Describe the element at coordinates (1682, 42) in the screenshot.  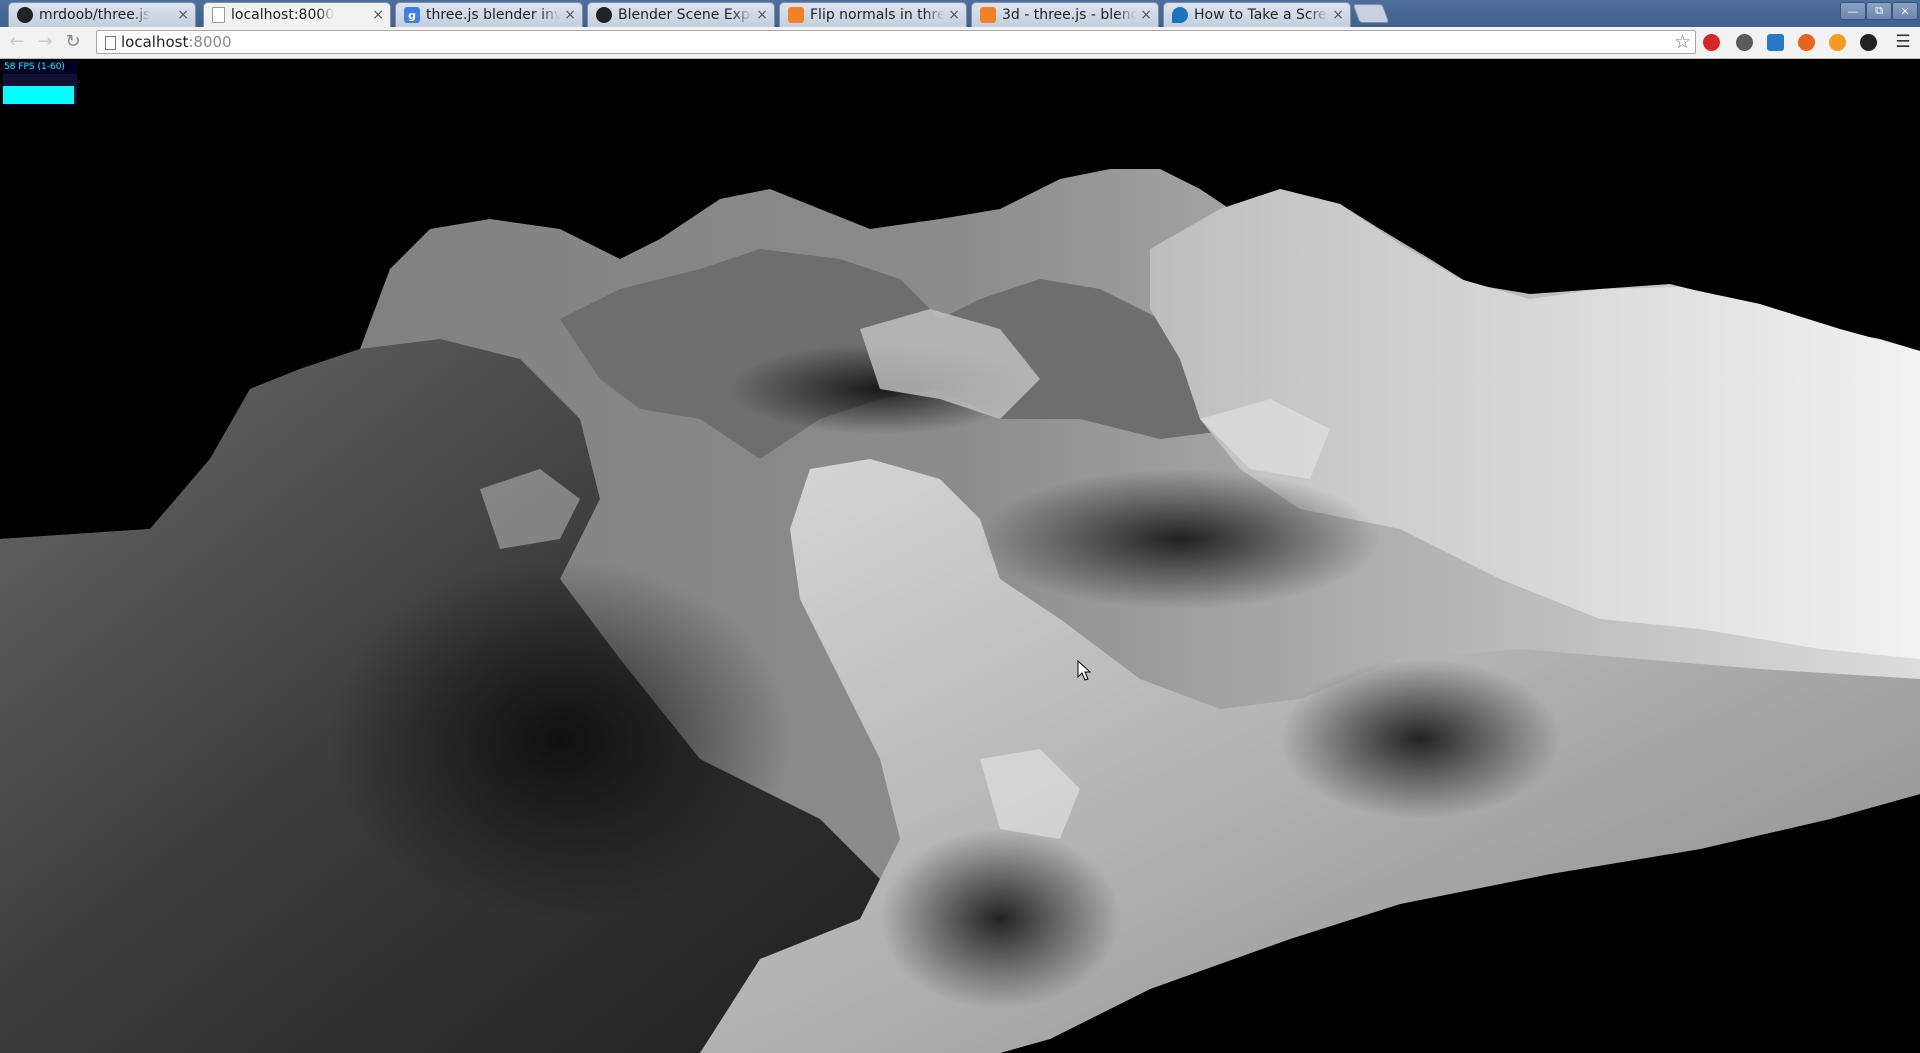
I see `bookmark-star-icon: ☆` at that location.